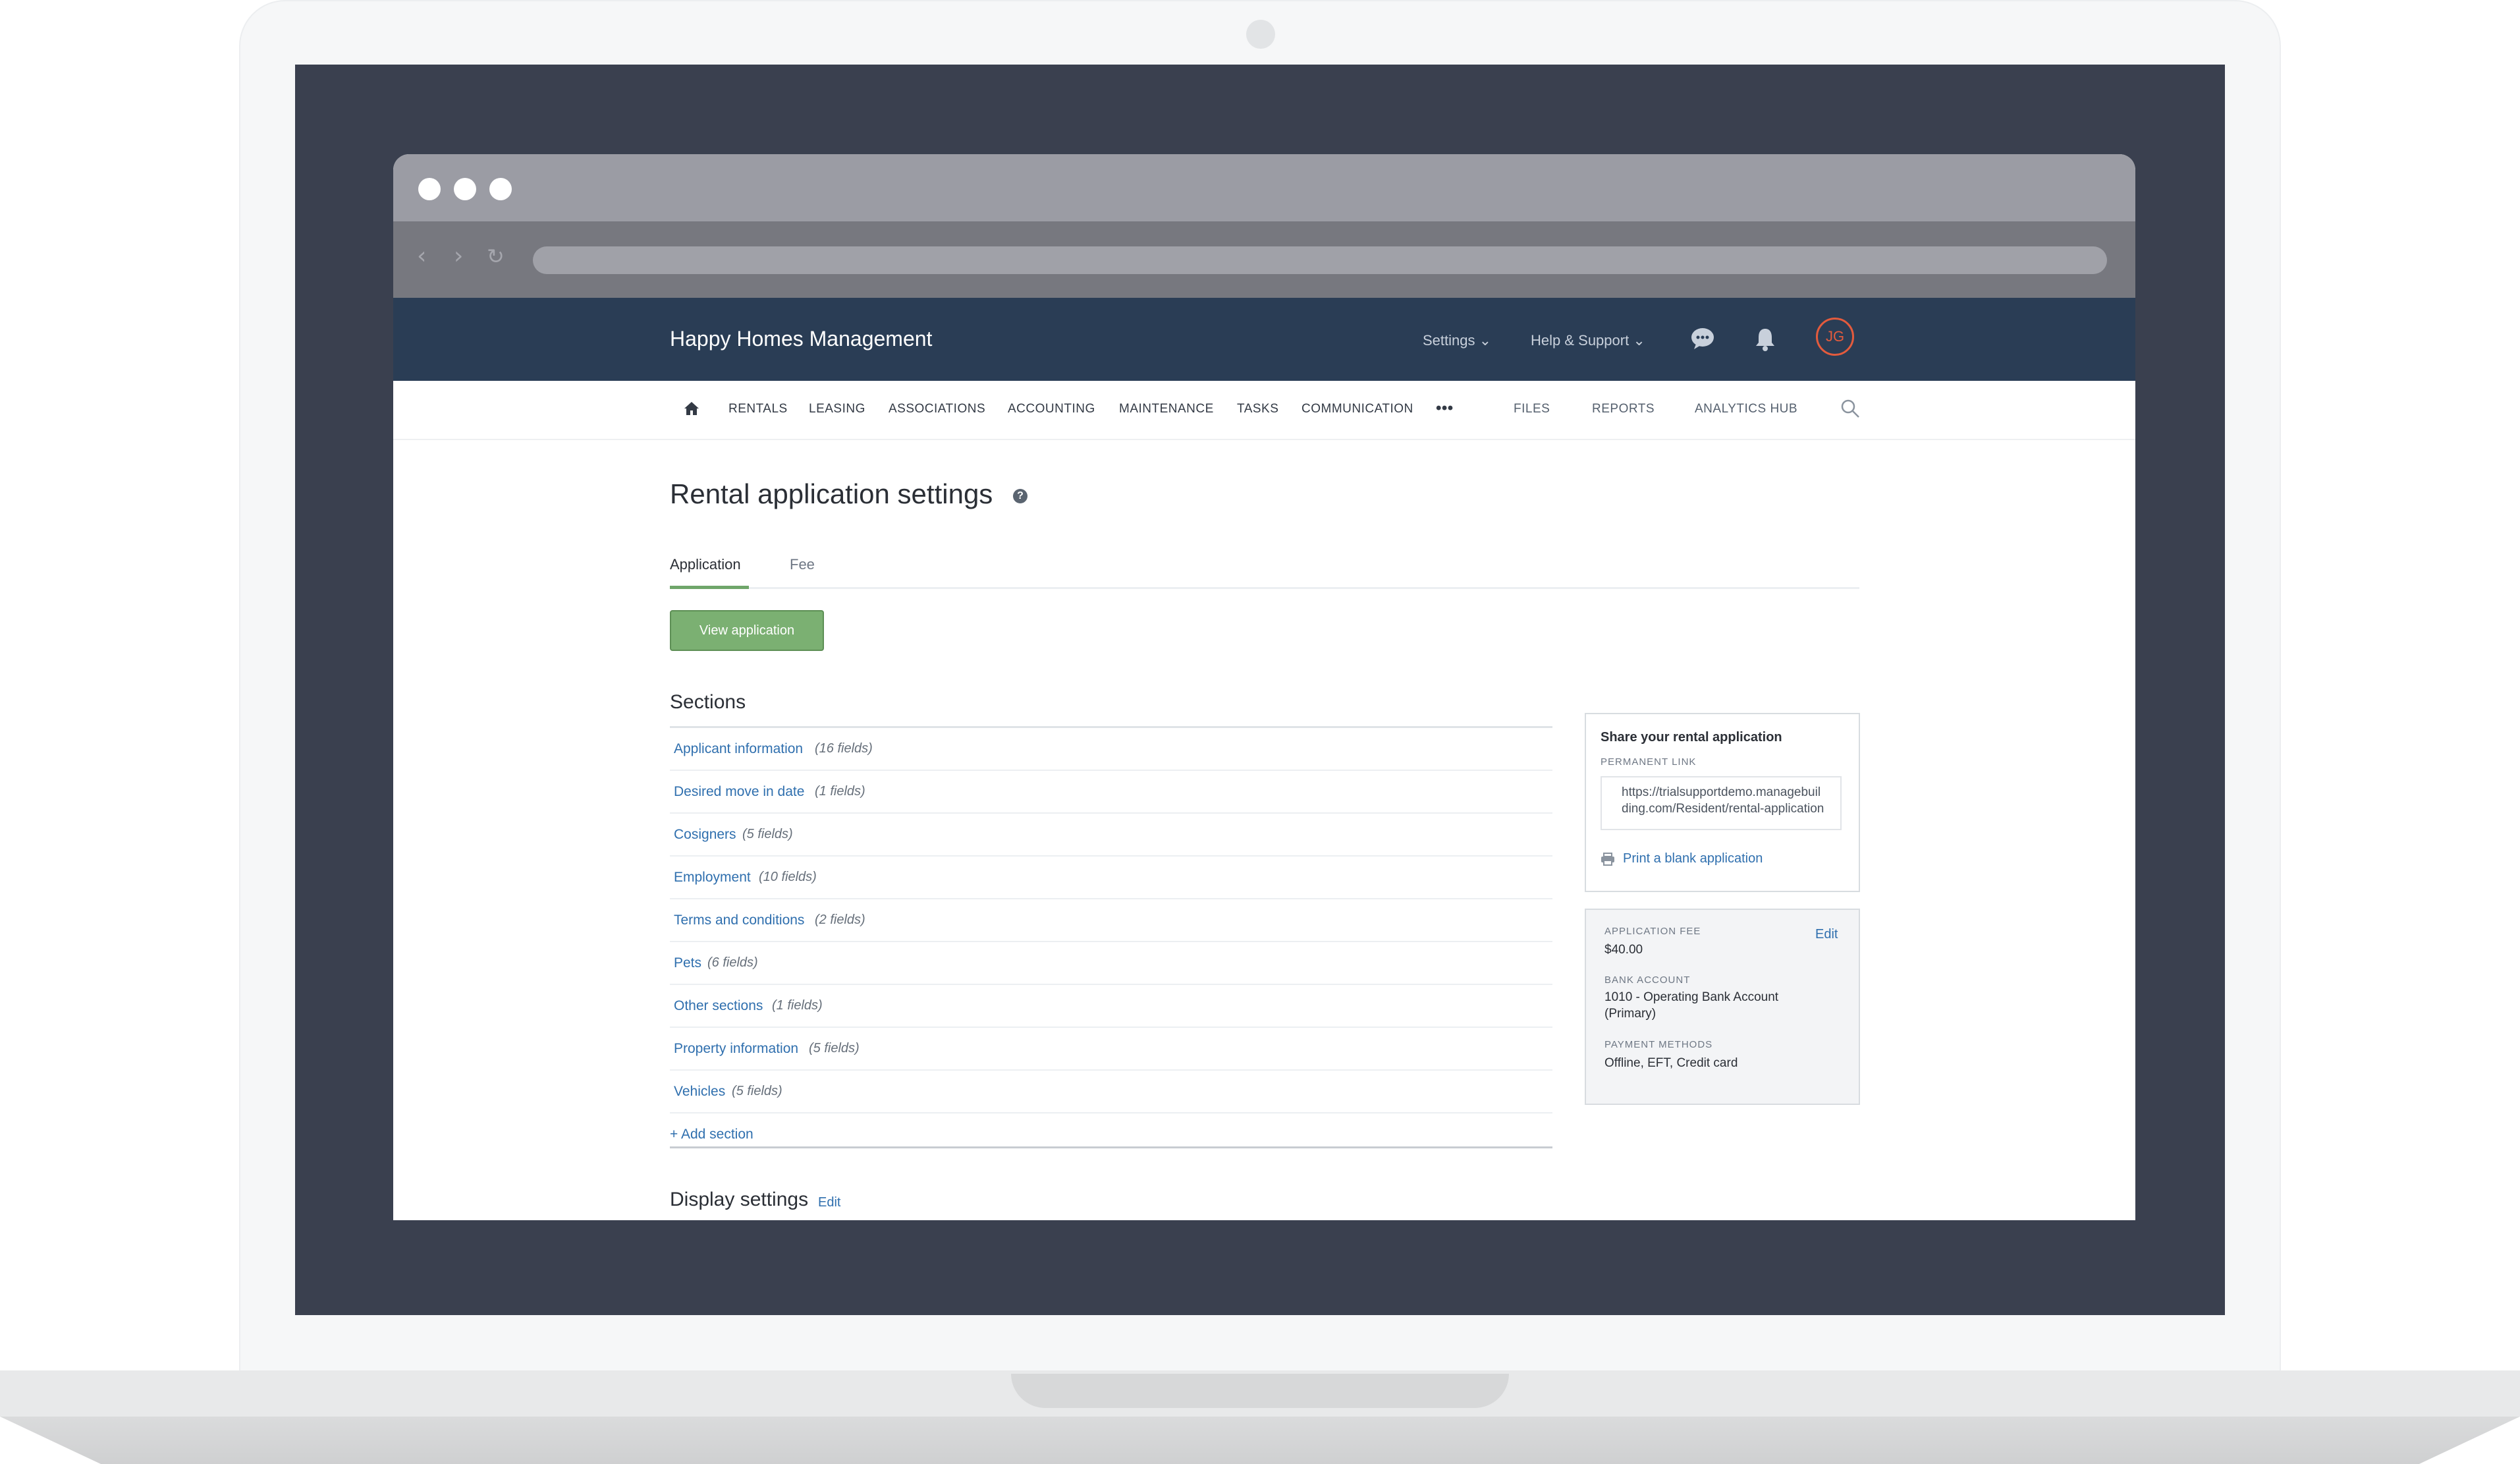 This screenshot has width=2520, height=1464. Describe the element at coordinates (1111, 749) in the screenshot. I see `section-row: Applicant information (16 fields)` at that location.